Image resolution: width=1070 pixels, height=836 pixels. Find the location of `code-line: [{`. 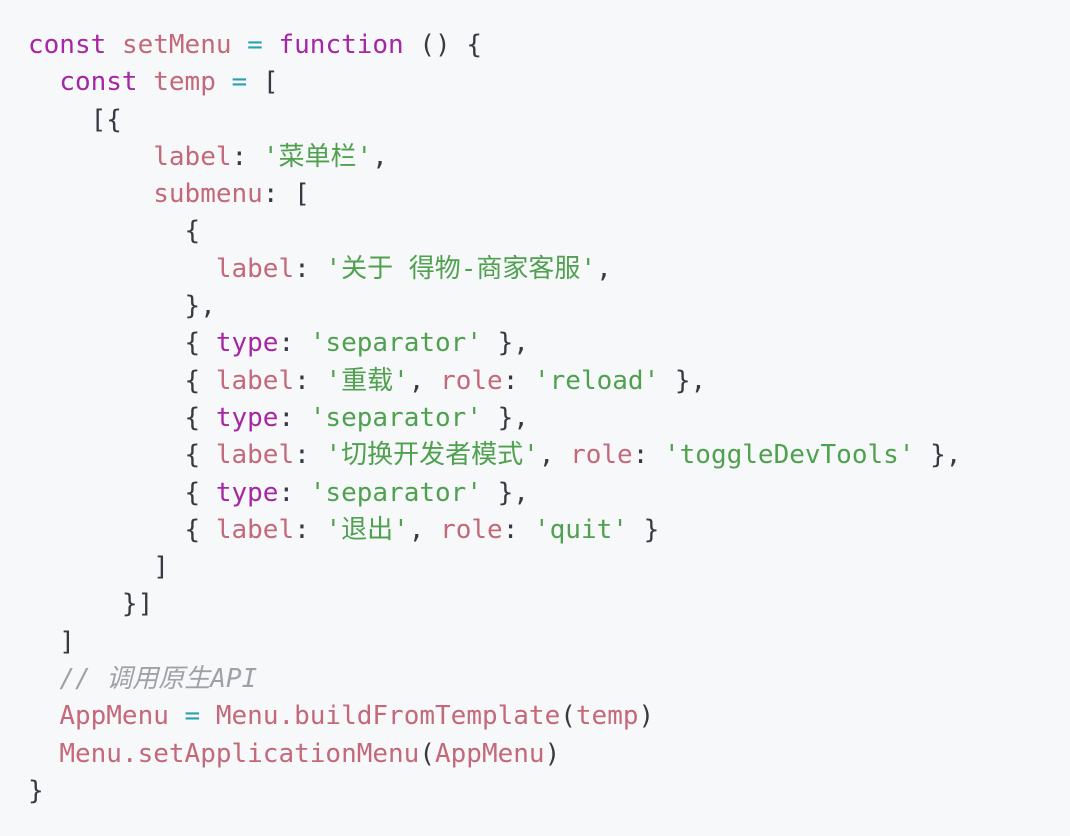

code-line: [{ is located at coordinates (549, 120).